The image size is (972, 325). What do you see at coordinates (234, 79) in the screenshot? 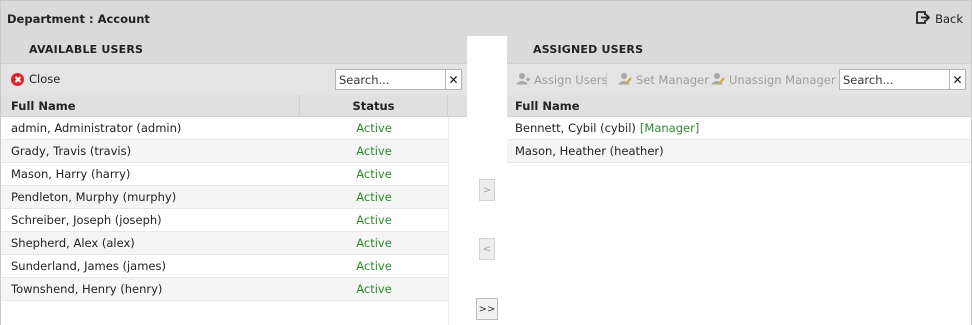
I see `available-users-toolbar: Close ✕` at bounding box center [234, 79].